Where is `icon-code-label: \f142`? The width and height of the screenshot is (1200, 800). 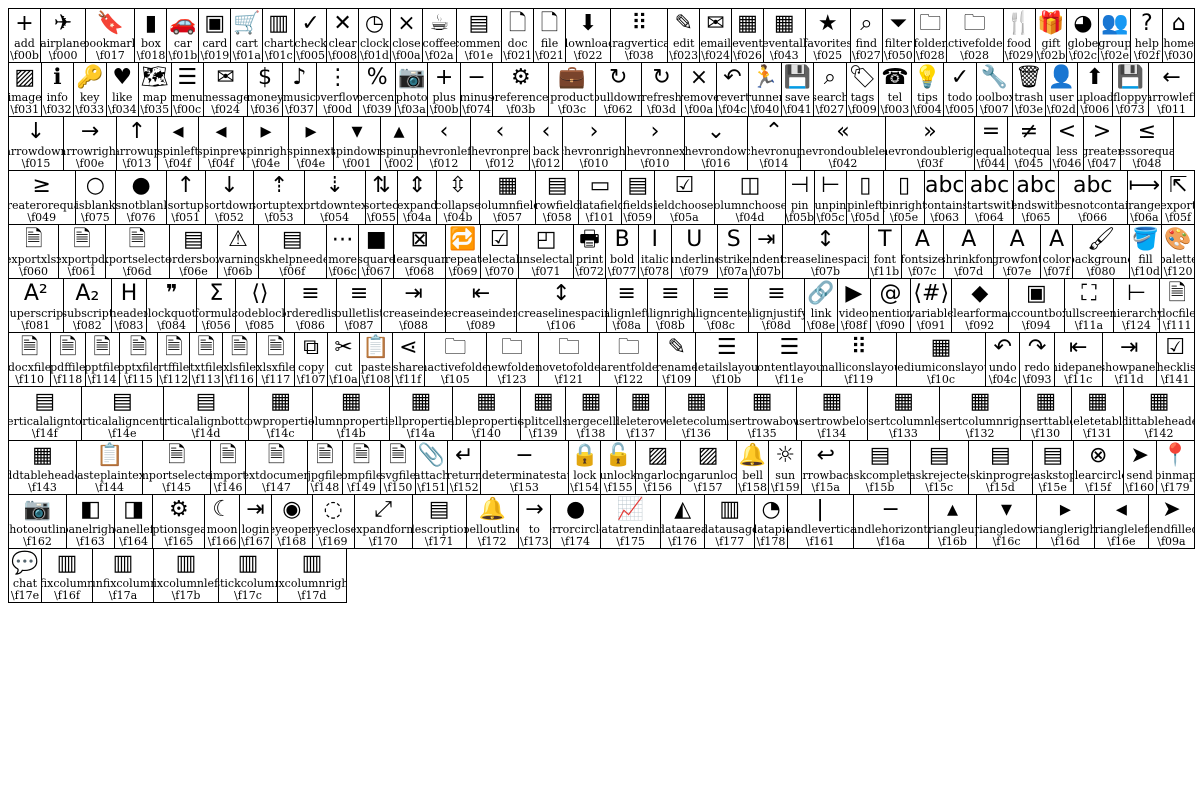 icon-code-label: \f142 is located at coordinates (1159, 433).